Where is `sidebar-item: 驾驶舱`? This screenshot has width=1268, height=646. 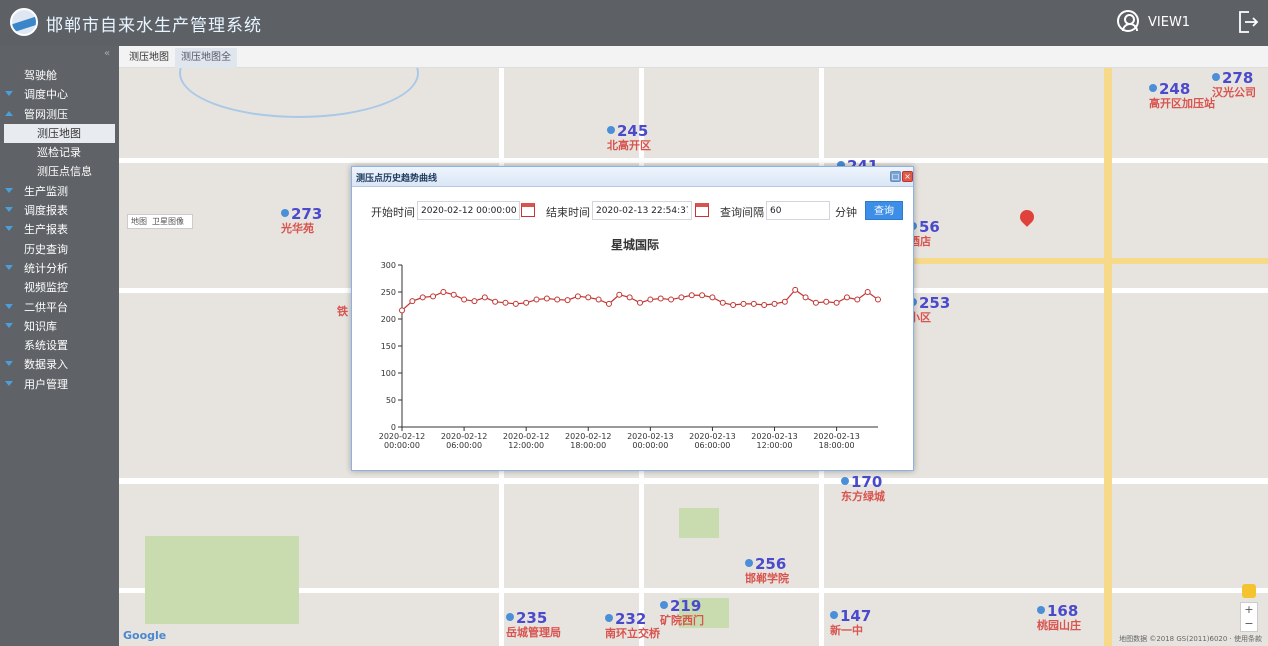 sidebar-item: 驾驶舱 is located at coordinates (59, 75).